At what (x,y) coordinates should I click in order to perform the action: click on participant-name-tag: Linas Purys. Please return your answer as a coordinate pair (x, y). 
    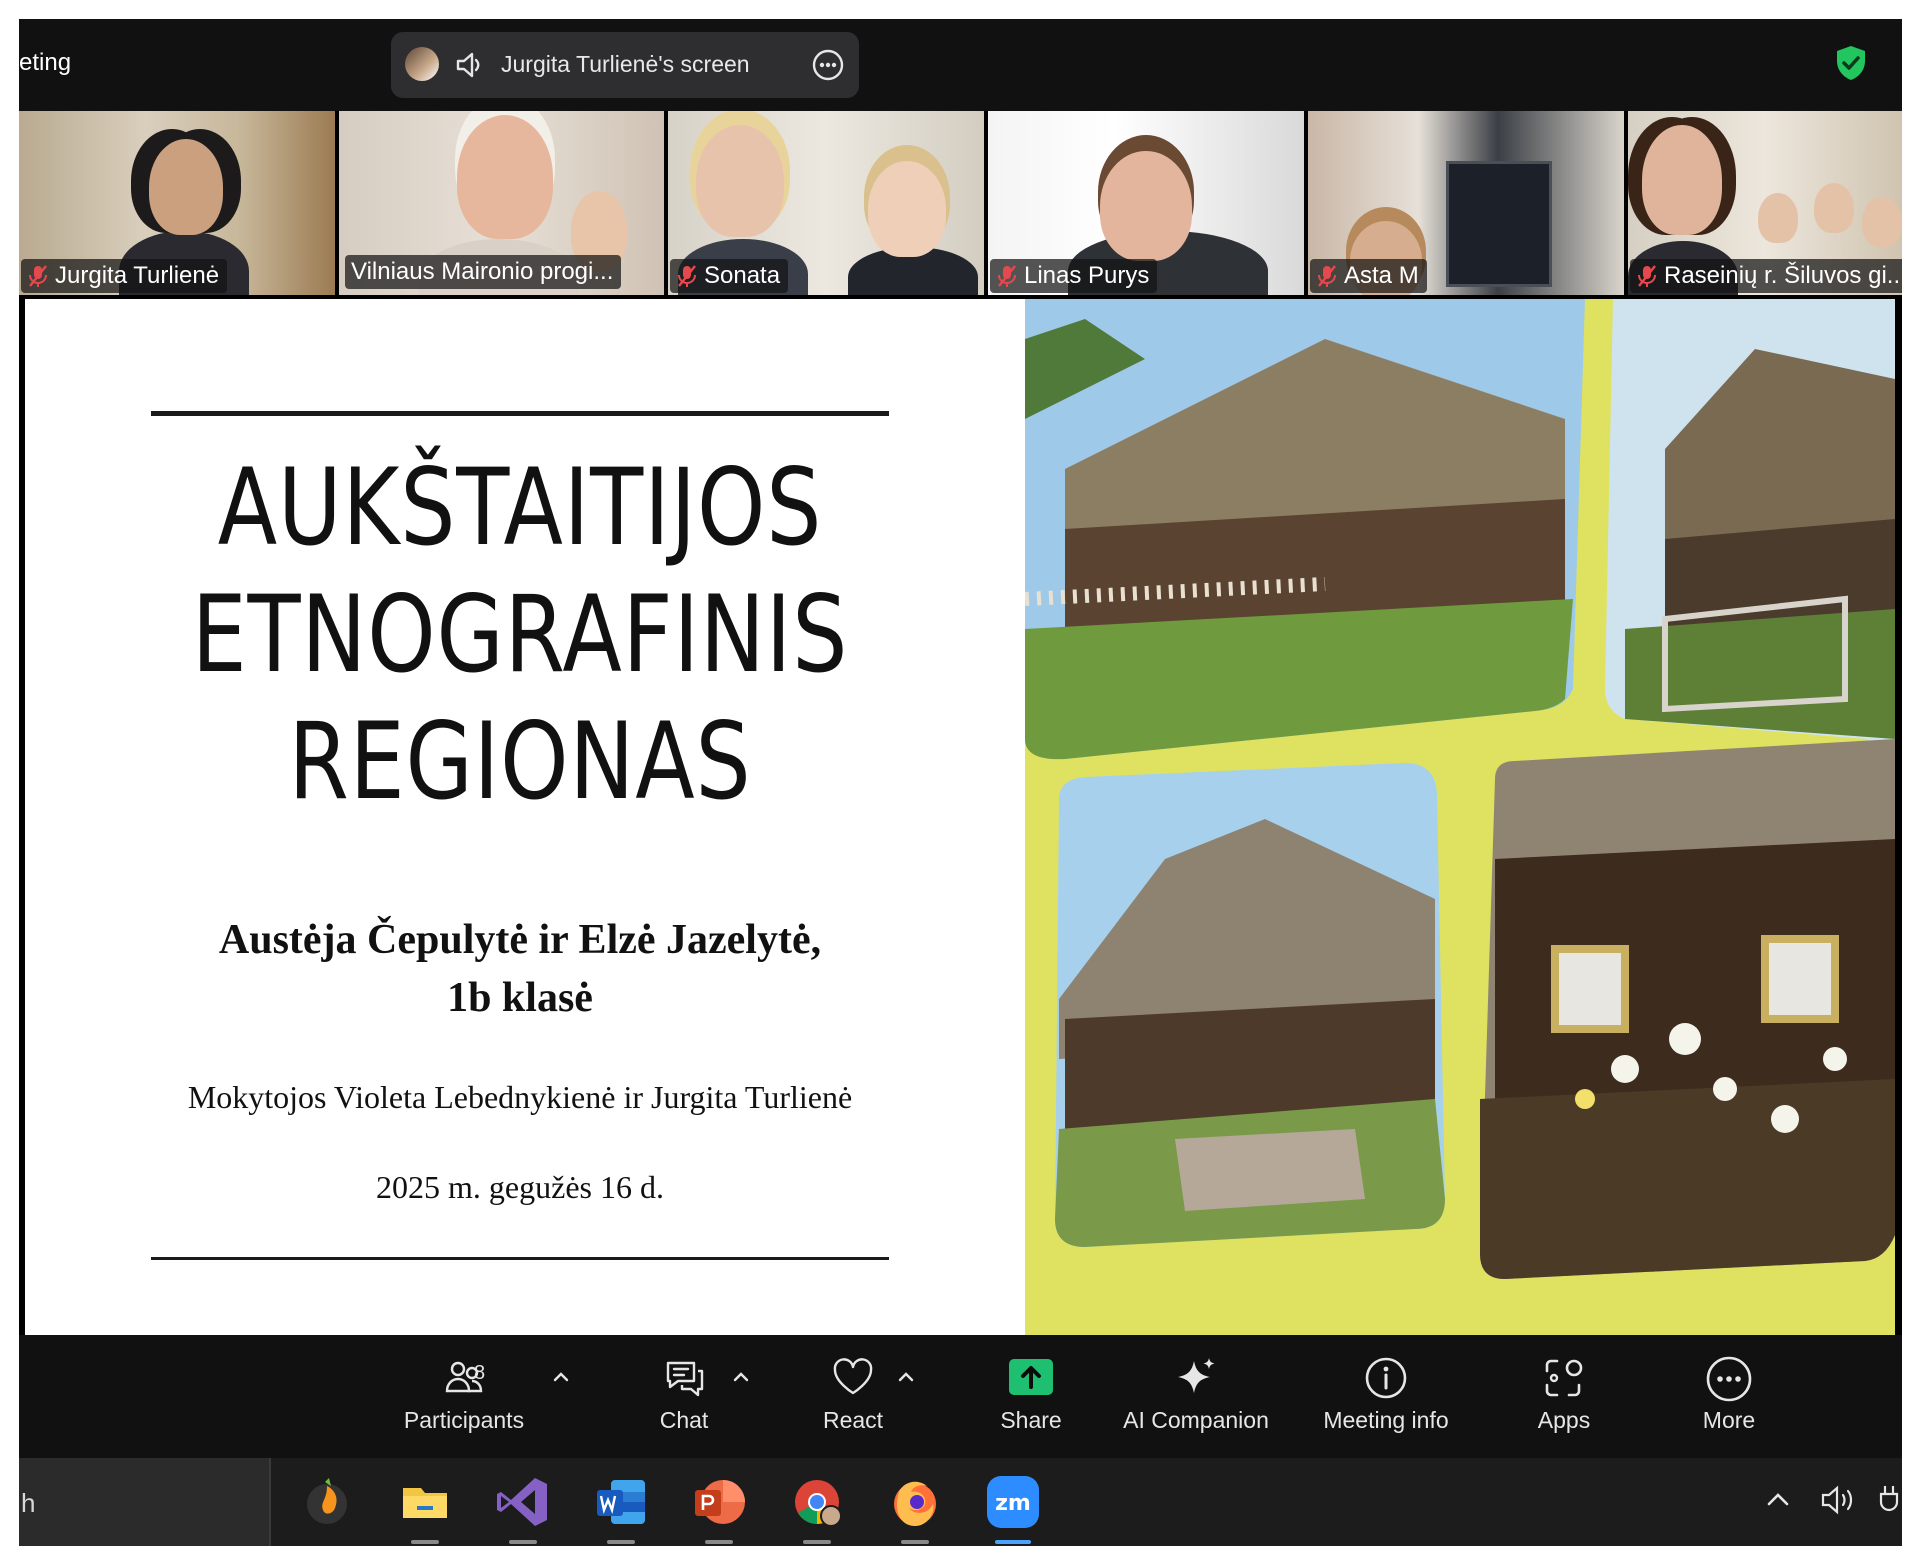
    Looking at the image, I should click on (1074, 276).